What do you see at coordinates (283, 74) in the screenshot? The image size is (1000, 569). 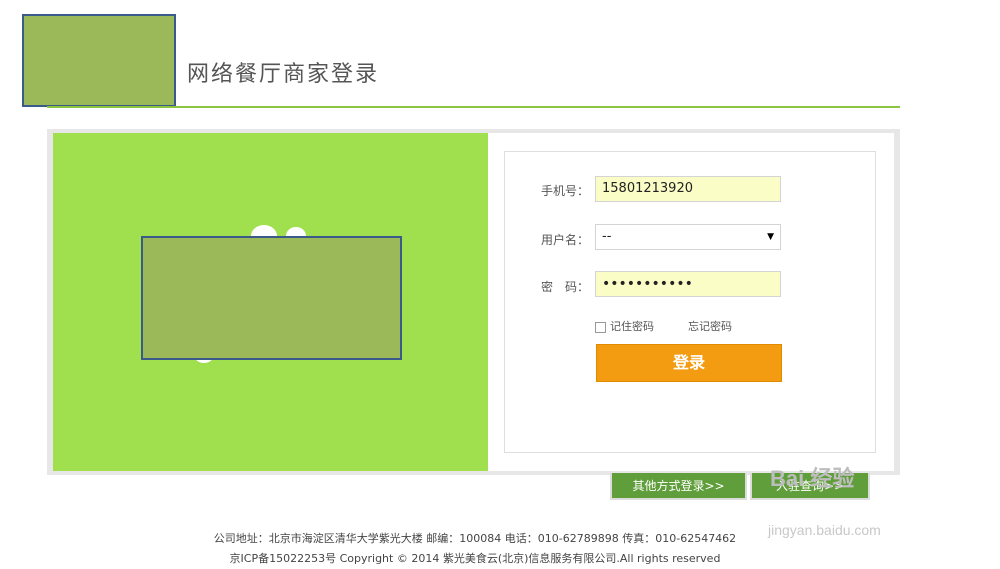 I see `page-title: 网络餐厅商家登录` at bounding box center [283, 74].